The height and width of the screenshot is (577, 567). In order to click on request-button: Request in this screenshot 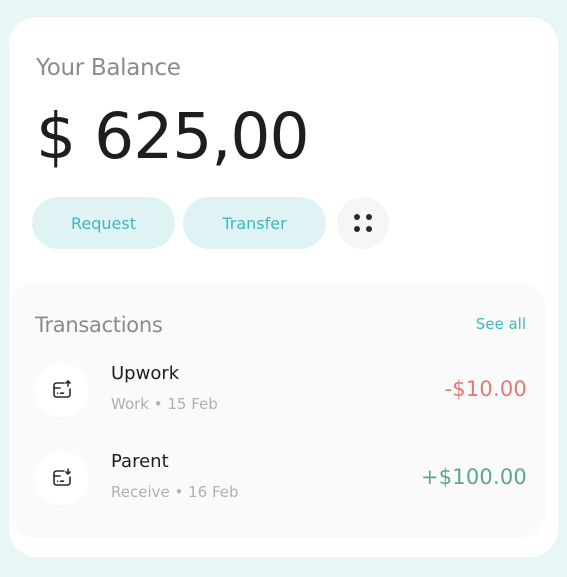, I will do `click(103, 223)`.